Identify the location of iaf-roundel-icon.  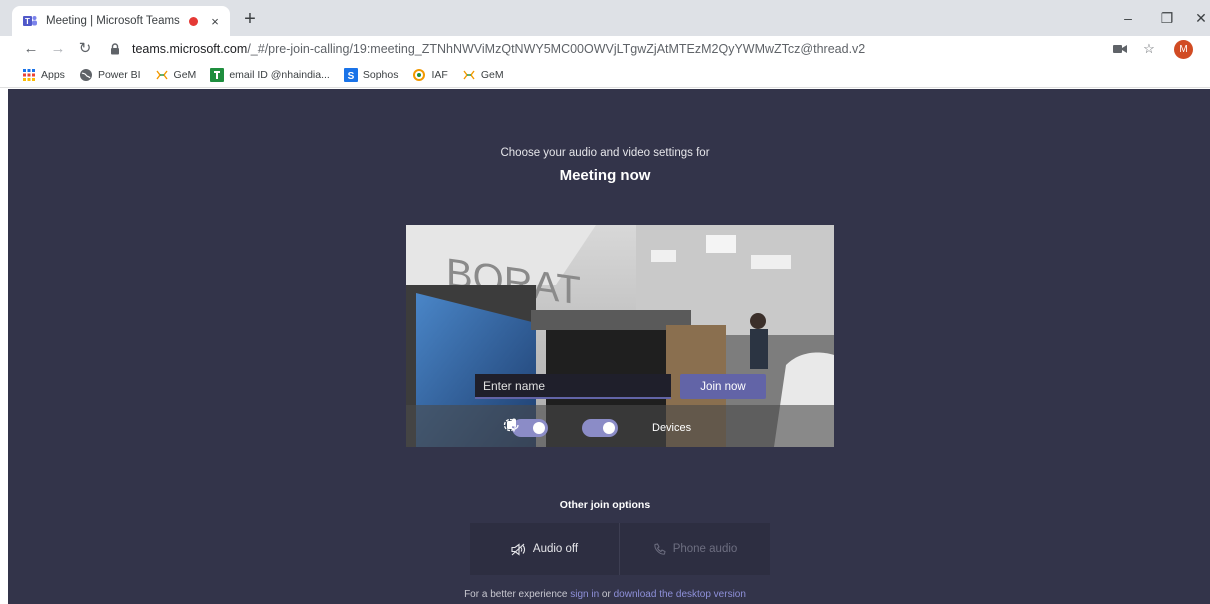
(419, 74).